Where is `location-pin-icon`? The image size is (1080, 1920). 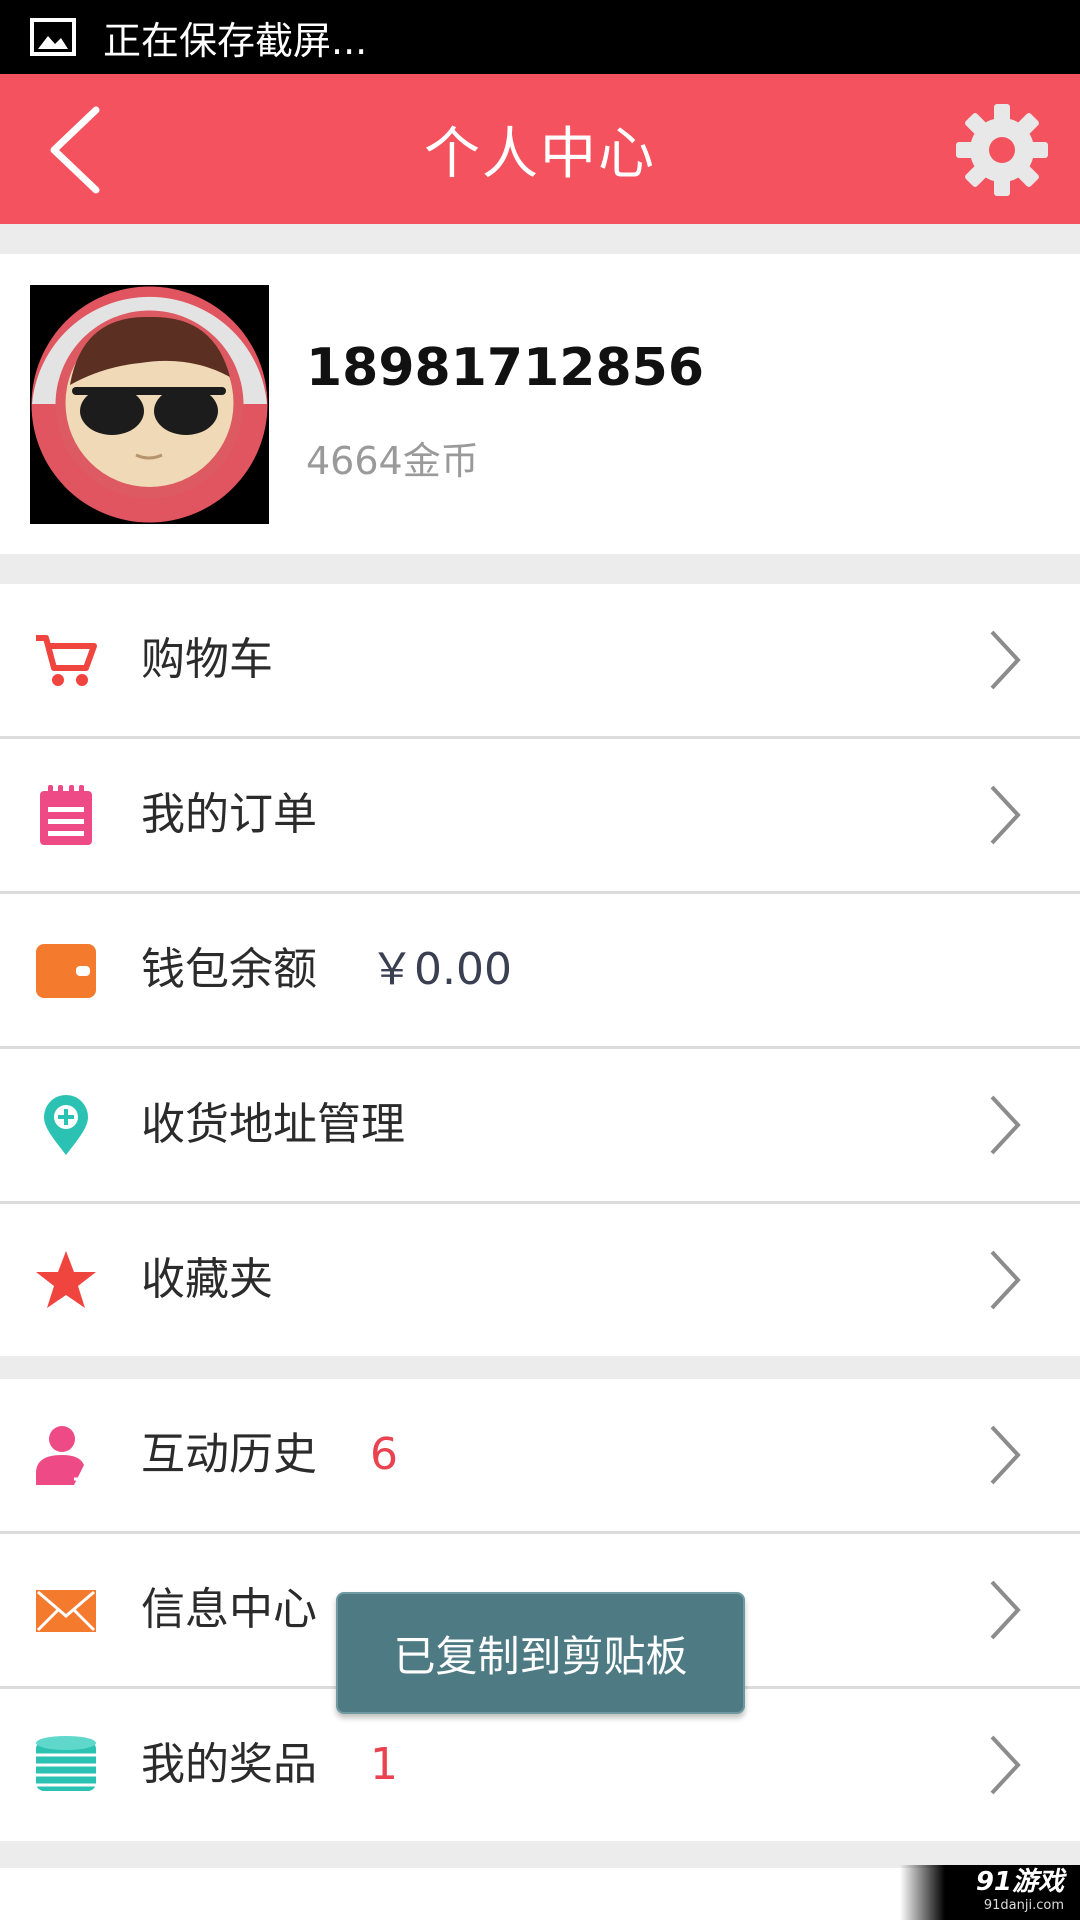
location-pin-icon is located at coordinates (66, 1125).